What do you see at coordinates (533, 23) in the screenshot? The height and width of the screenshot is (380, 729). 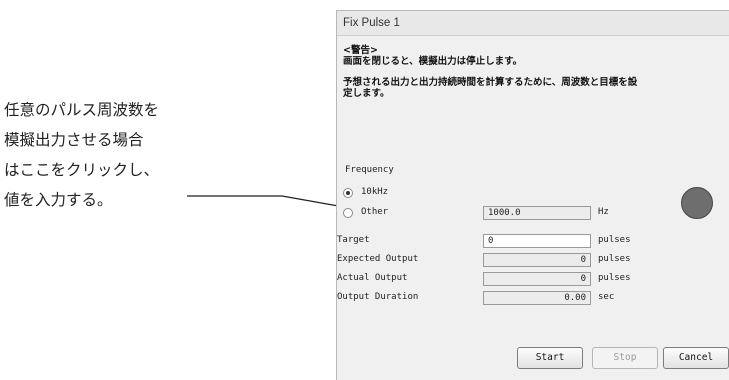 I see `dialog-title: Fix Pulse 1` at bounding box center [533, 23].